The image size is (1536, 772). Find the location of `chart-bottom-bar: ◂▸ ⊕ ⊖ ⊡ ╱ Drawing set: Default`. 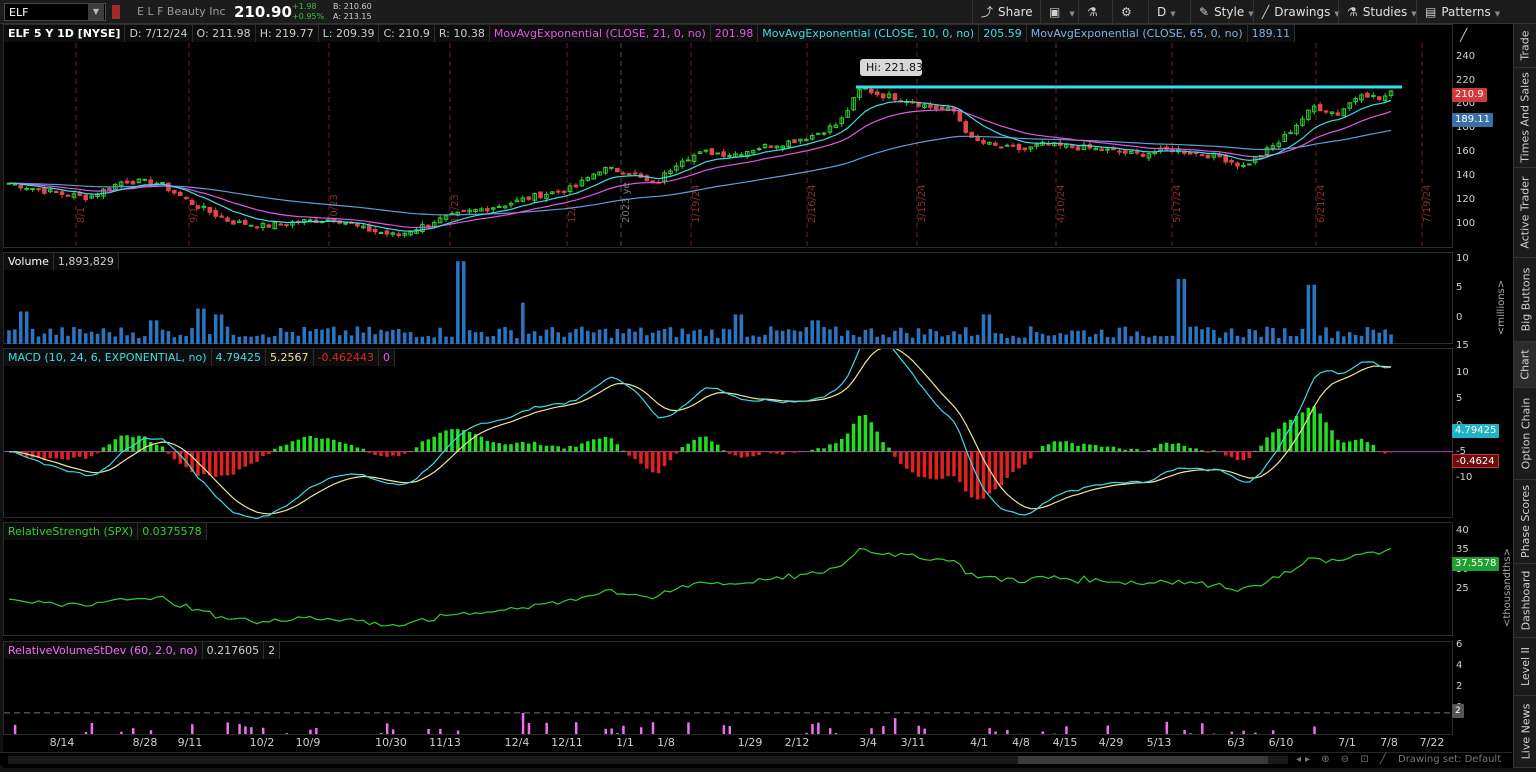

chart-bottom-bar: ◂▸ ⊕ ⊖ ⊡ ╱ Drawing set: Default is located at coordinates (756, 759).